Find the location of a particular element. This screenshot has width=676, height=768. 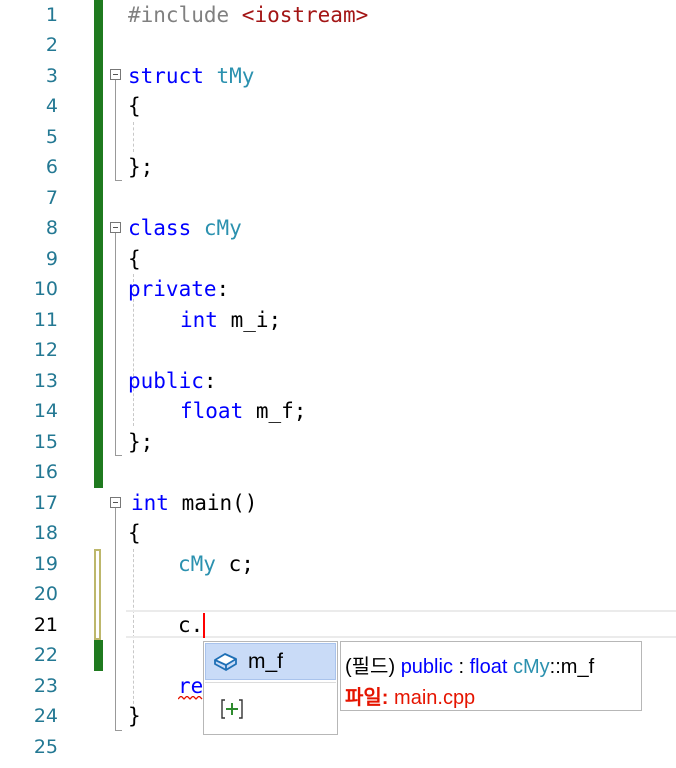

brace: } is located at coordinates (134, 716).